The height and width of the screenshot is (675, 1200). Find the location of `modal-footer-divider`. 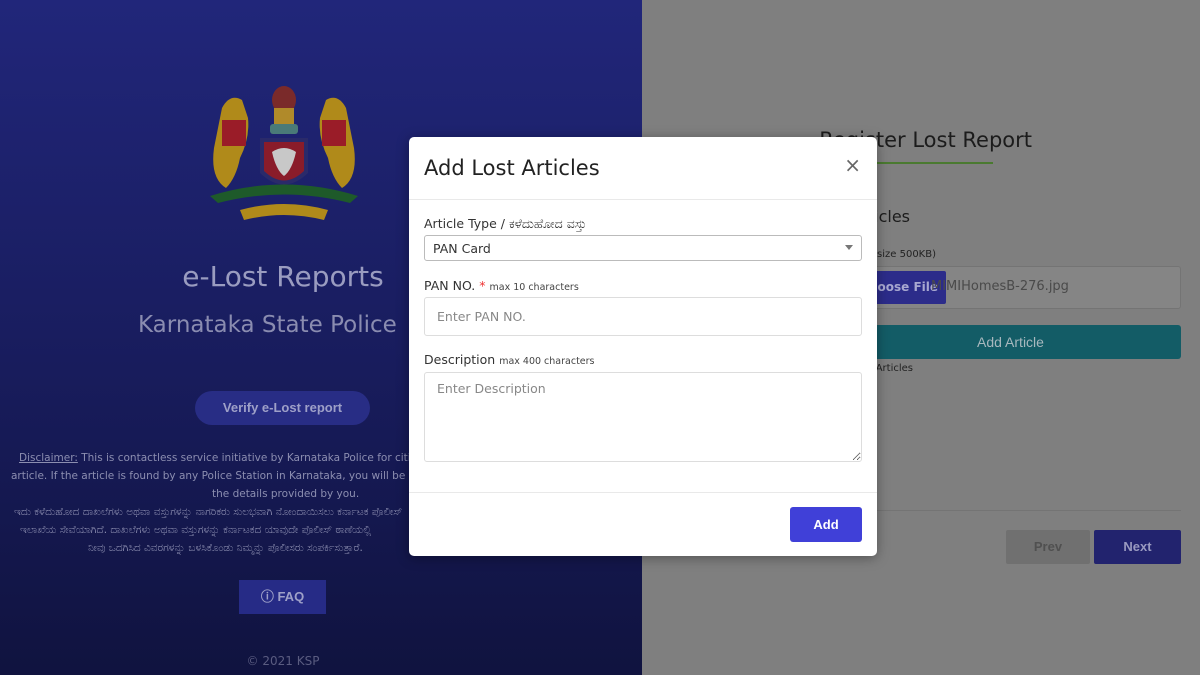

modal-footer-divider is located at coordinates (643, 492).